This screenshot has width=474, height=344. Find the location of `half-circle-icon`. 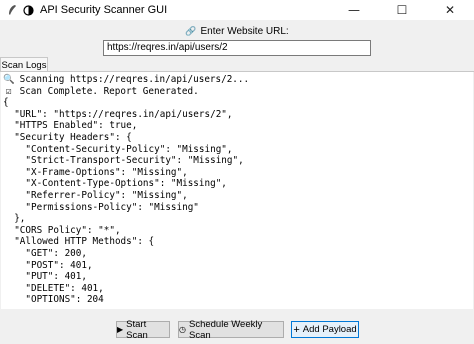

half-circle-icon is located at coordinates (28, 10).